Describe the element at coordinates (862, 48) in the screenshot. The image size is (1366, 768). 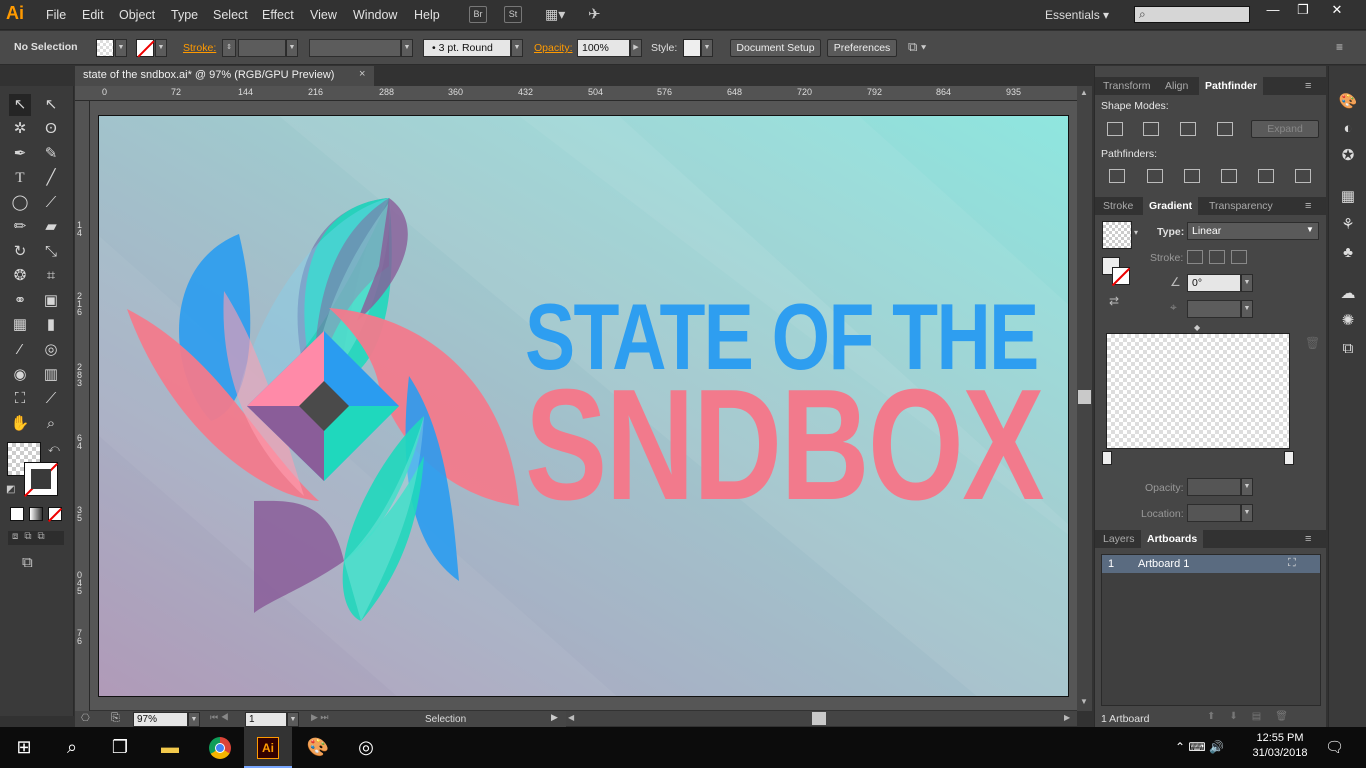
I see `preferences-button: Preferences` at that location.